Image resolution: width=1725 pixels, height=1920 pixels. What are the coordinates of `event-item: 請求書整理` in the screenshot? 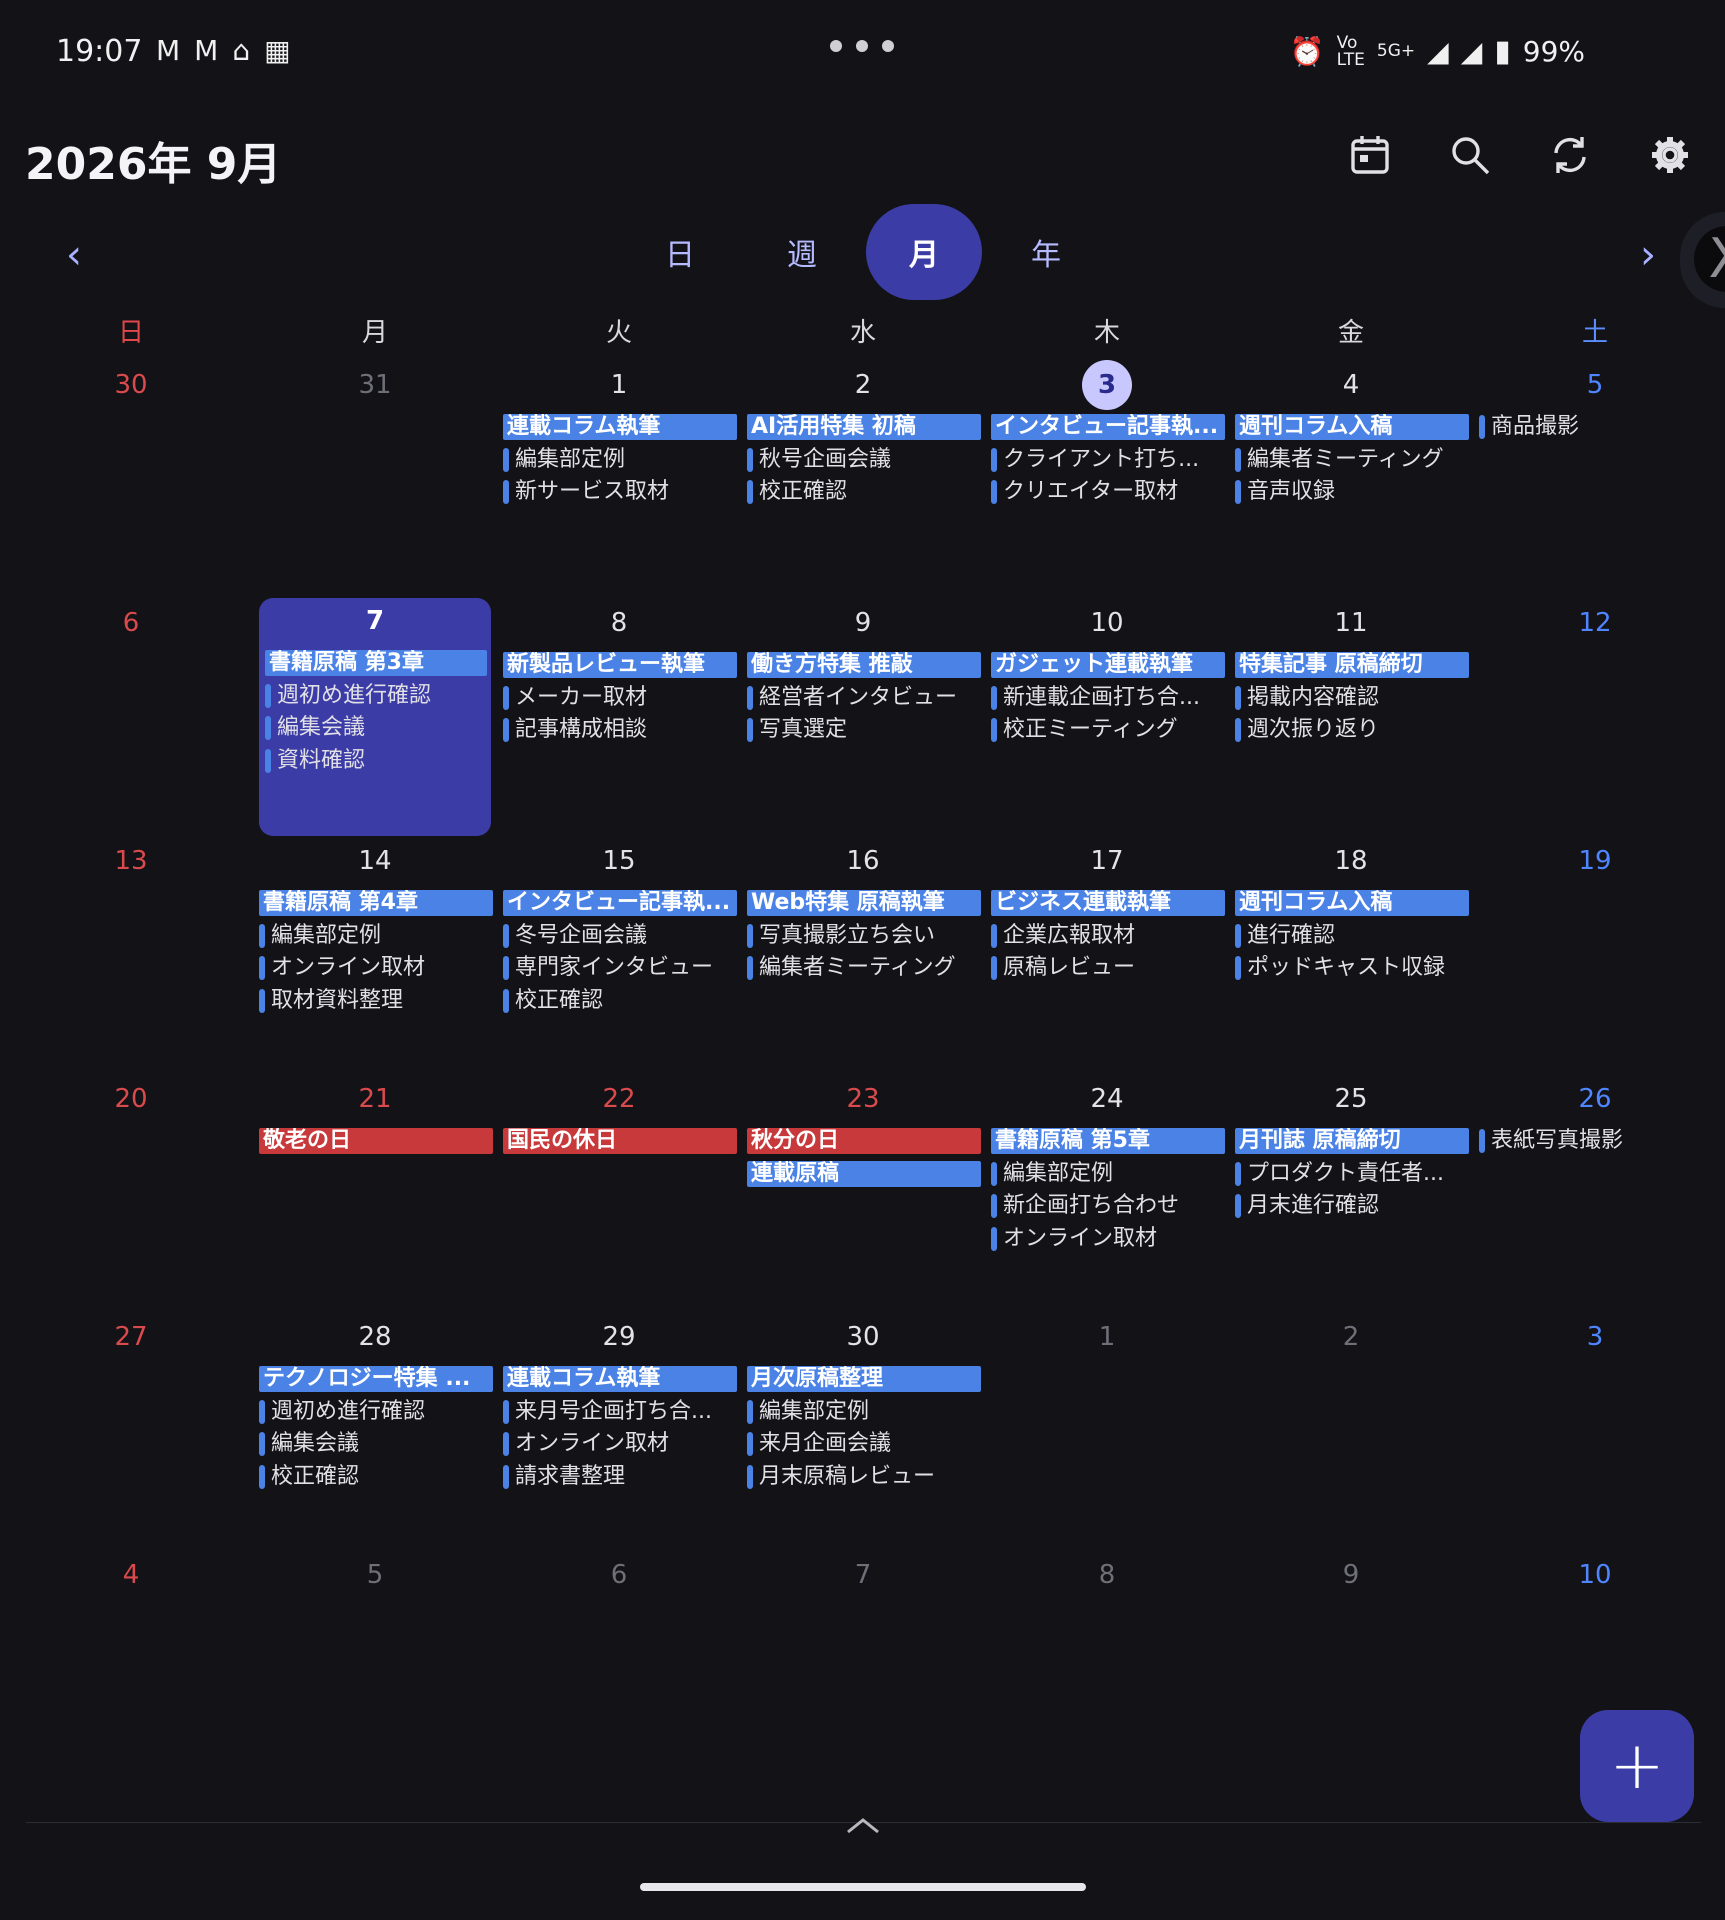 It's located at (620, 1477).